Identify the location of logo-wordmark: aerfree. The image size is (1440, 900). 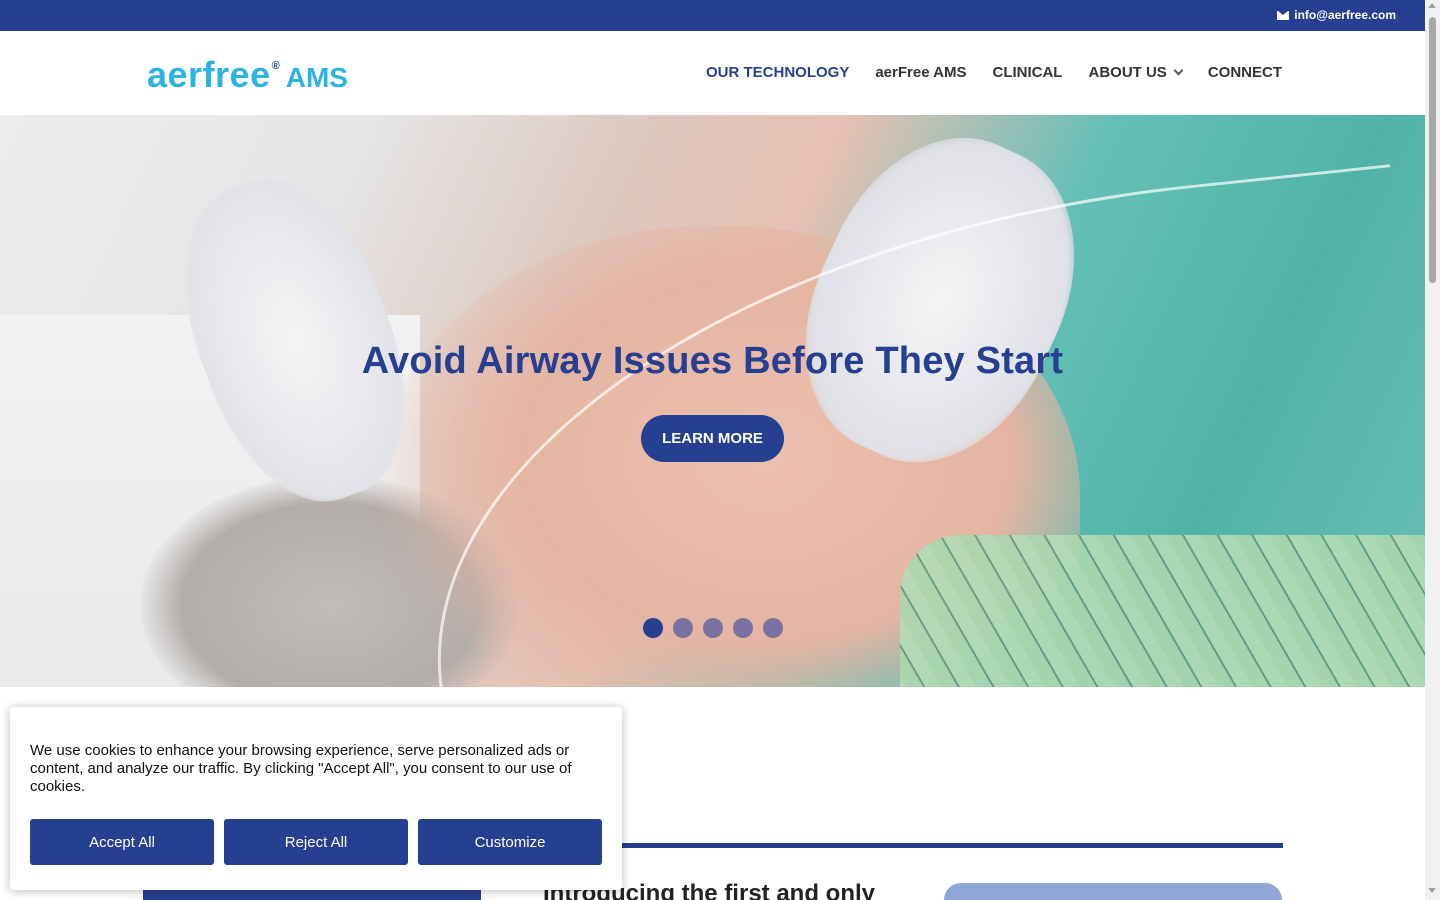
(209, 75).